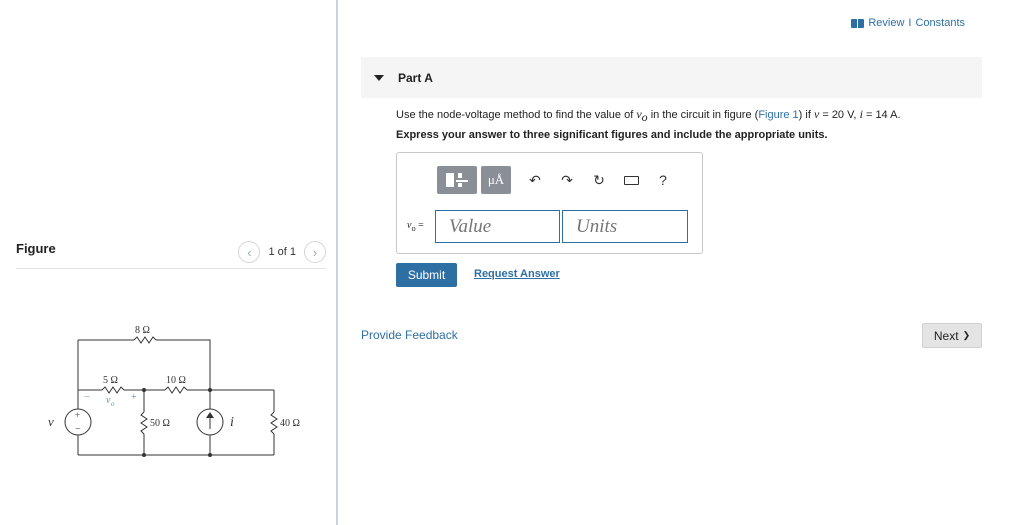 The height and width of the screenshot is (525, 1024). I want to click on chevron-left-icon: ‹, so click(249, 252).